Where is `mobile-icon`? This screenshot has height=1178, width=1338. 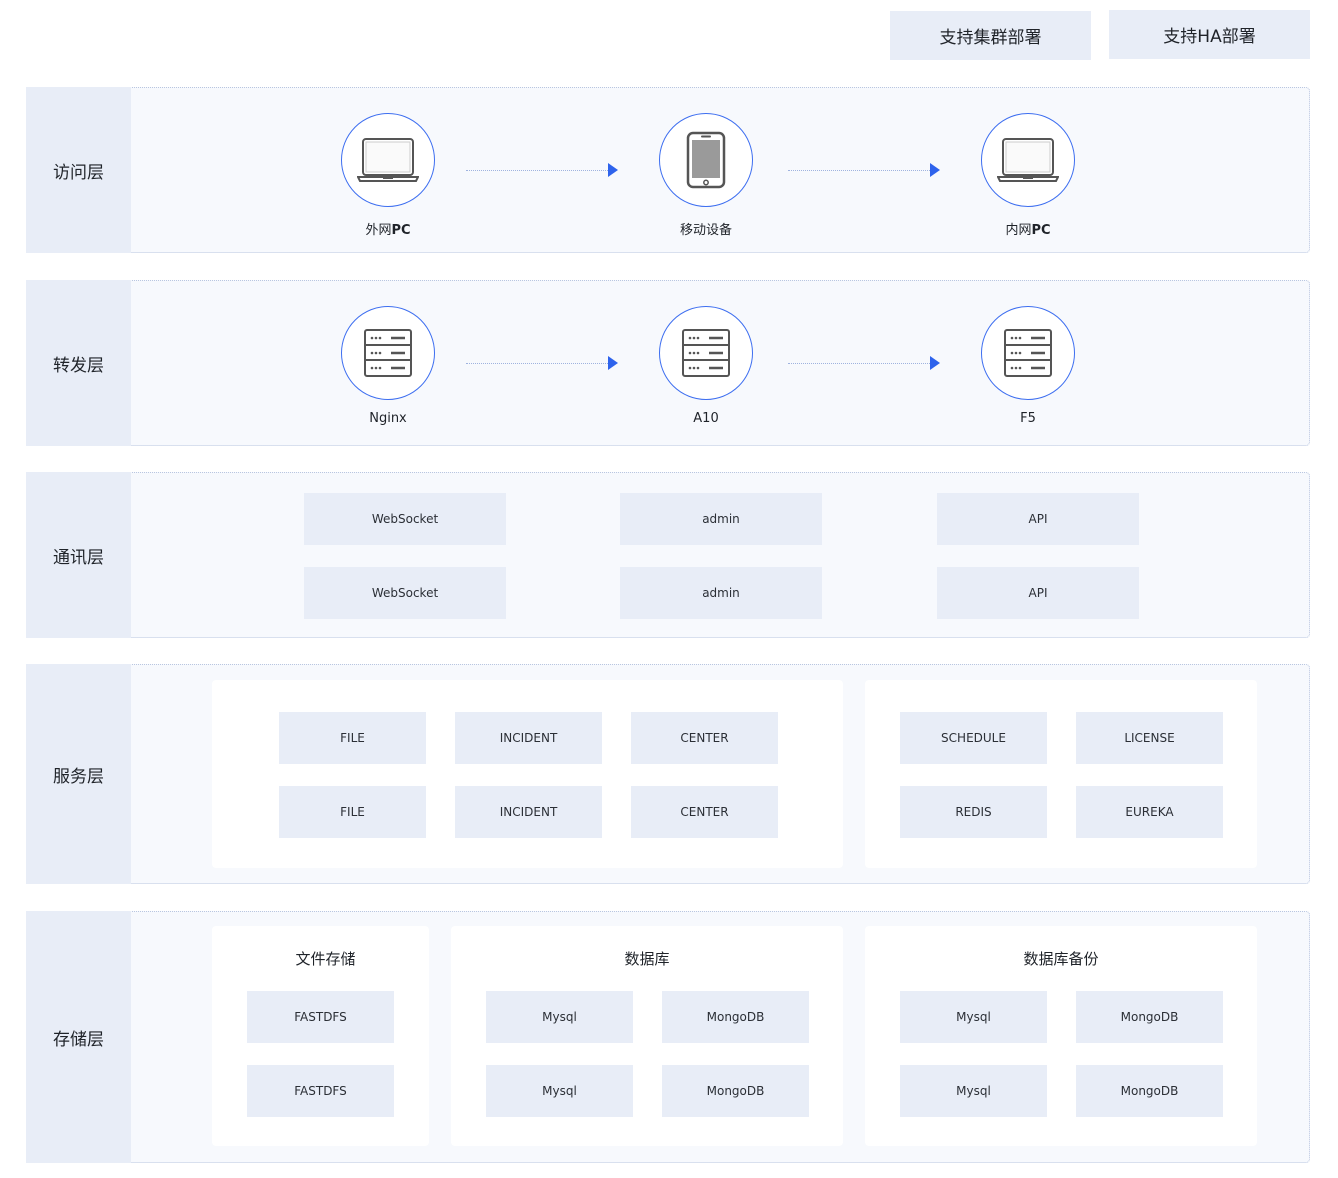
mobile-icon is located at coordinates (706, 160).